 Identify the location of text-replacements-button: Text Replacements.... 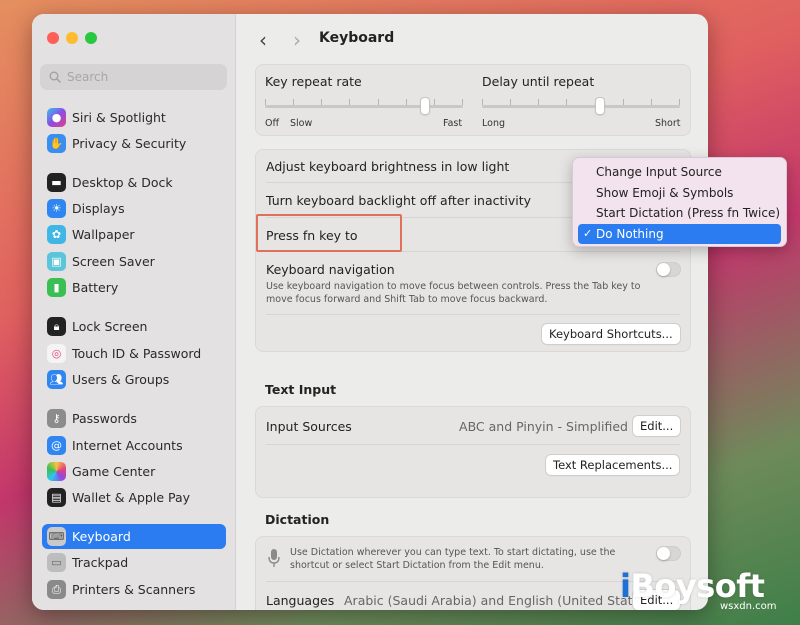
(613, 465).